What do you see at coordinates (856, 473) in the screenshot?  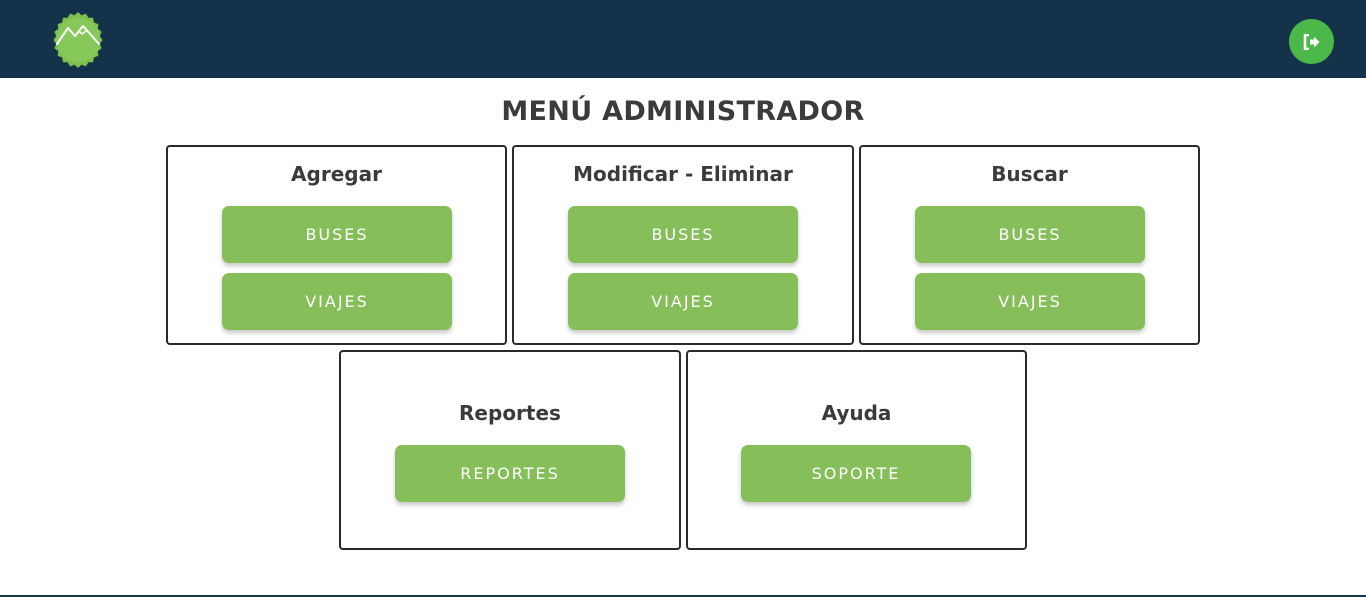 I see `soporte-button: SOPORTE` at bounding box center [856, 473].